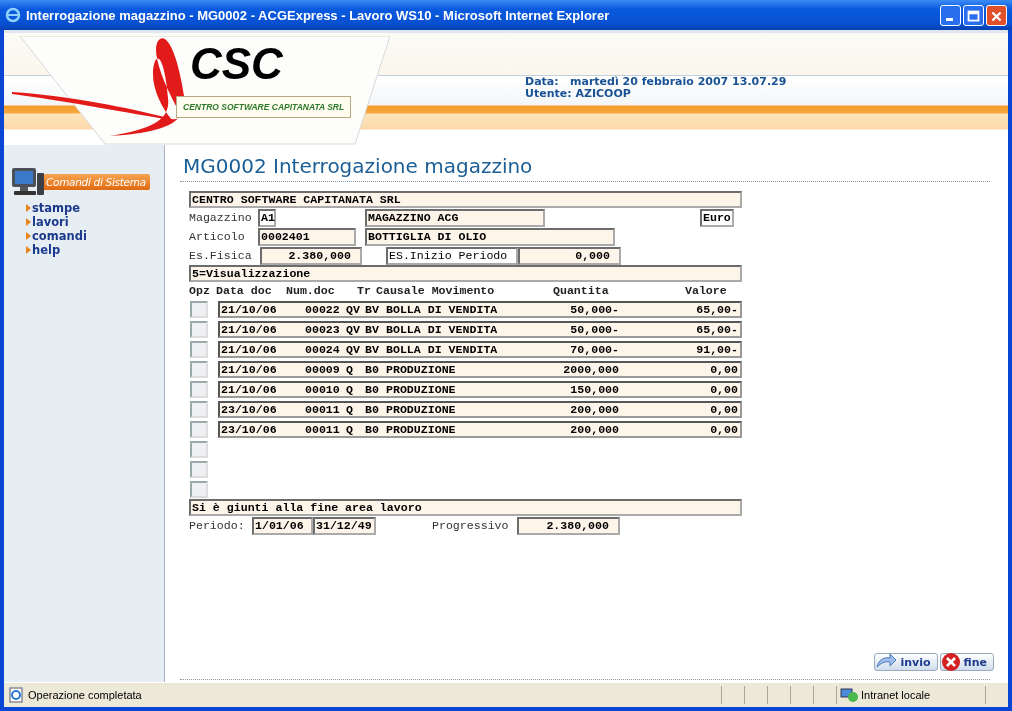 This screenshot has height=711, width=1012. I want to click on sidebar-link: lavori, so click(95, 222).